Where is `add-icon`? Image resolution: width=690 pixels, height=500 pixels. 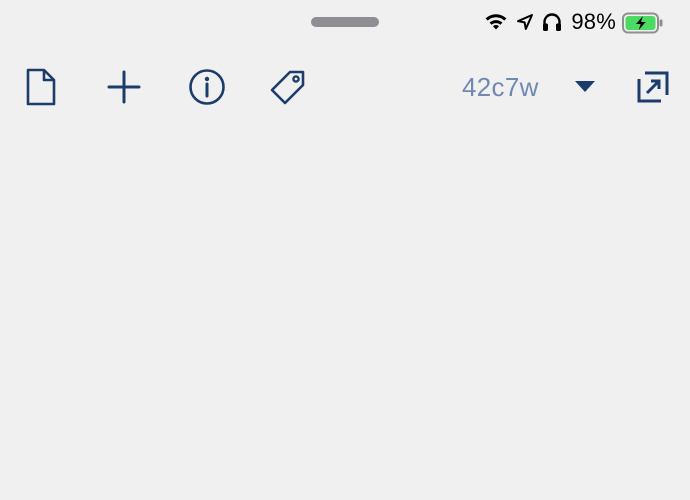
add-icon is located at coordinates (124, 87).